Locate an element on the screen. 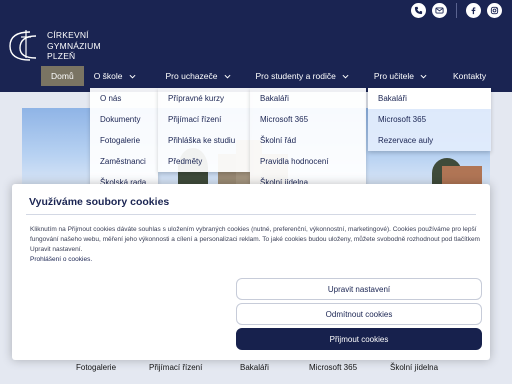  dropdown-item: Předměty is located at coordinates (204, 161).